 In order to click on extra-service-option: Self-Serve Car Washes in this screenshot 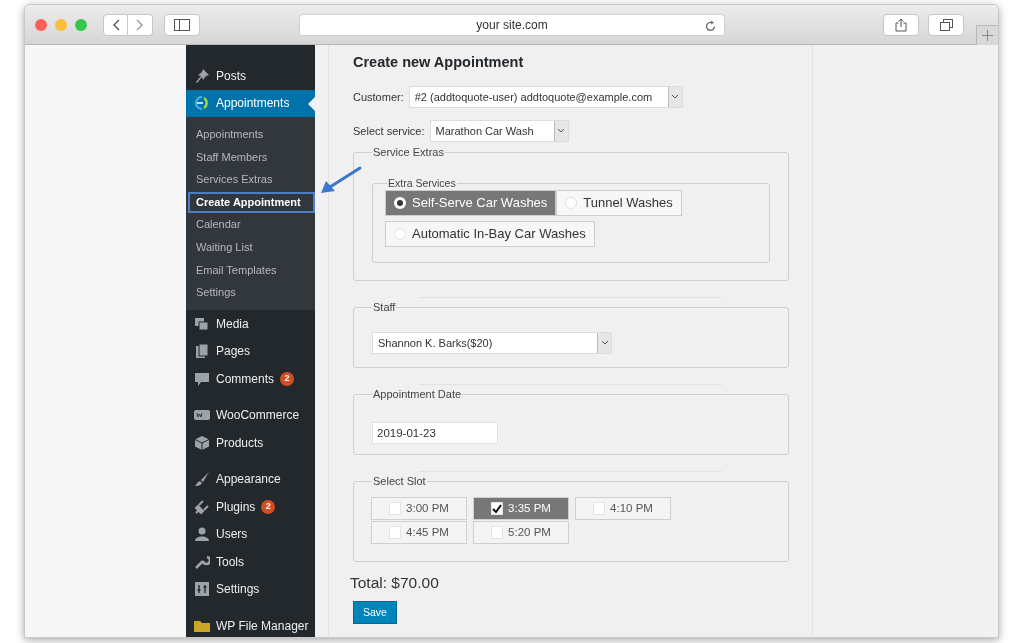, I will do `click(471, 202)`.